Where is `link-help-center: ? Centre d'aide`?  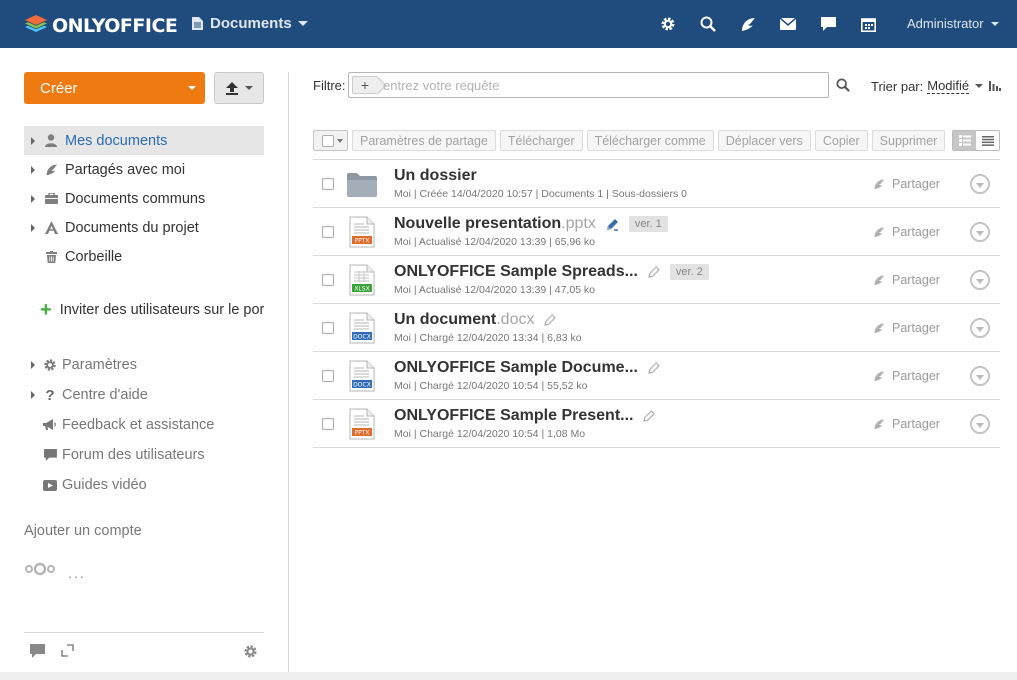 link-help-center: ? Centre d'aide is located at coordinates (144, 395).